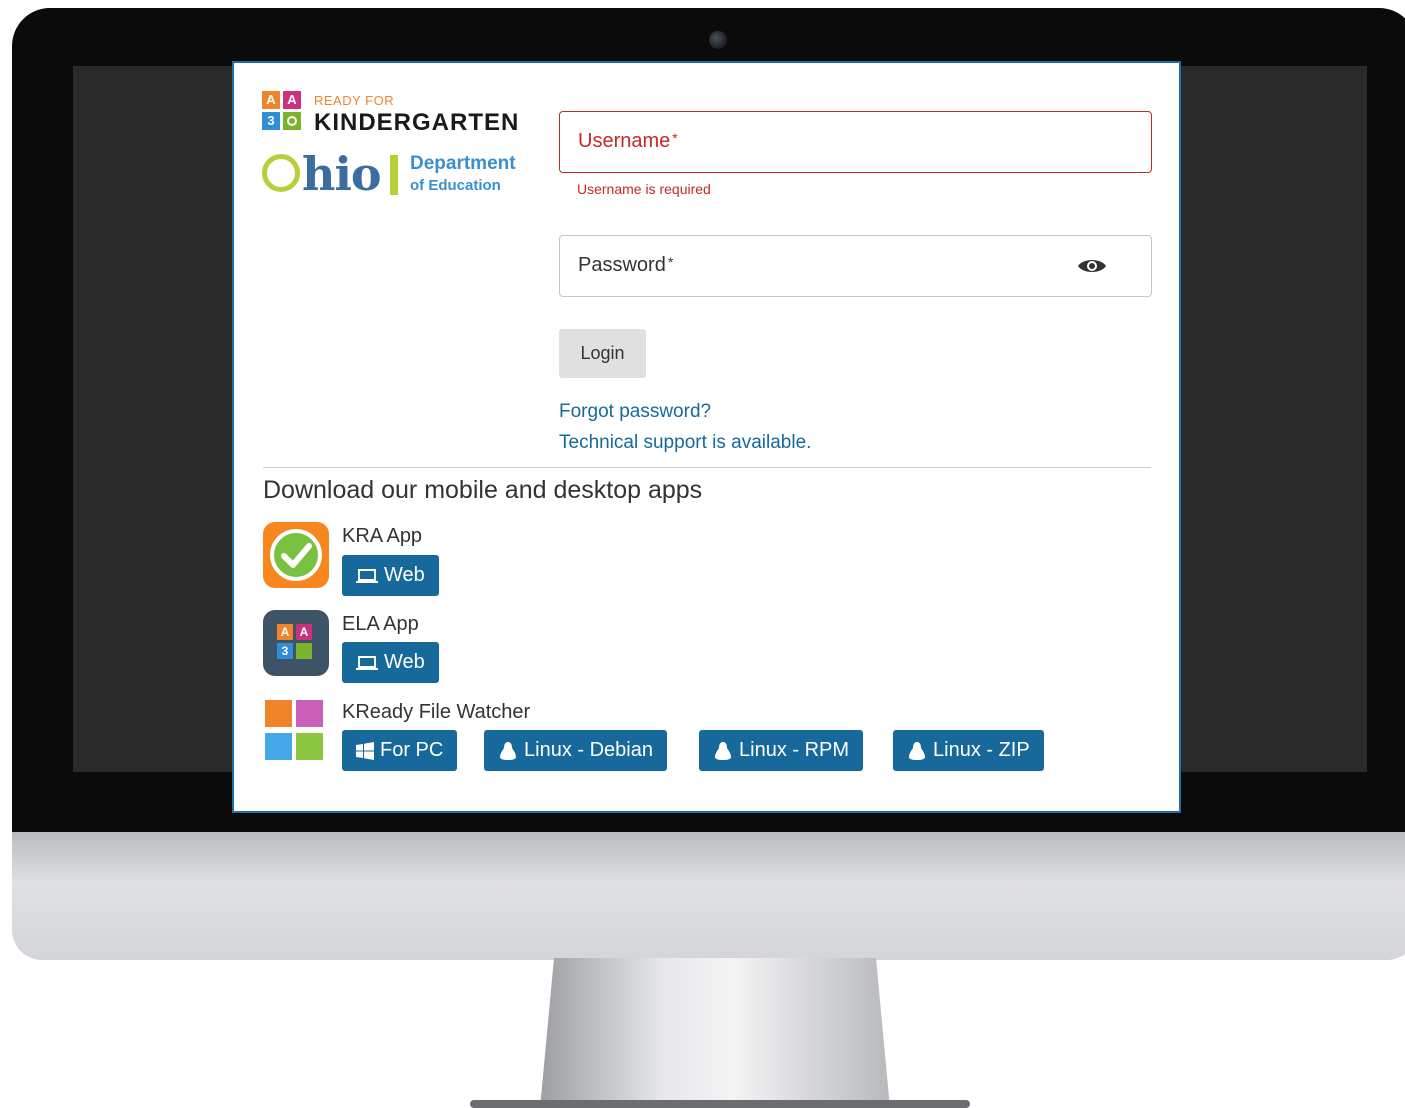  What do you see at coordinates (968, 750) in the screenshot?
I see `linux-zip-button: Linux - ZIP` at bounding box center [968, 750].